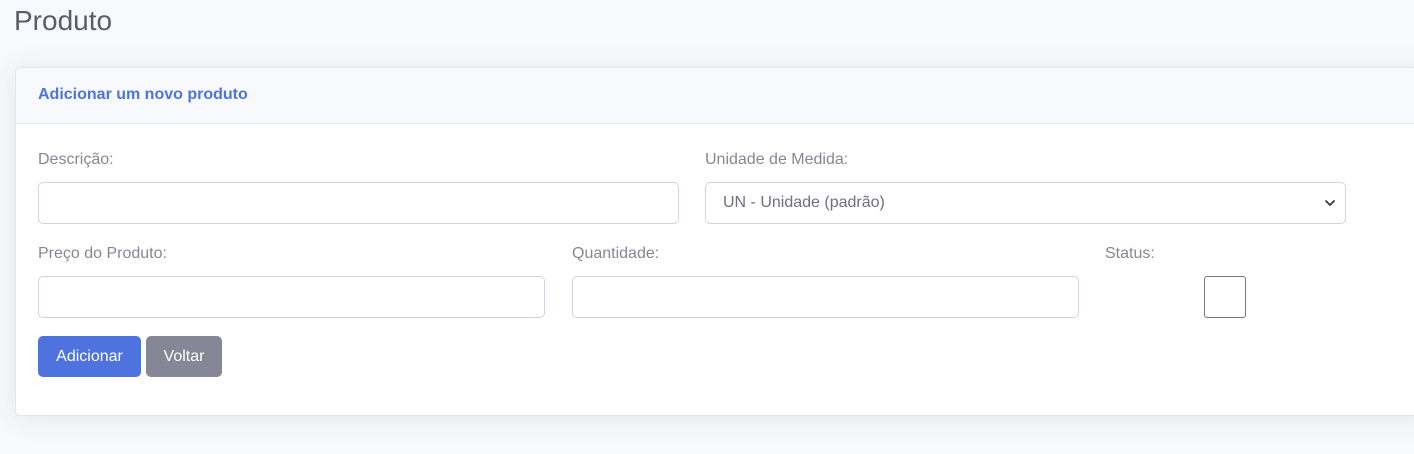  What do you see at coordinates (291, 297) in the screenshot?
I see `preco-input` at bounding box center [291, 297].